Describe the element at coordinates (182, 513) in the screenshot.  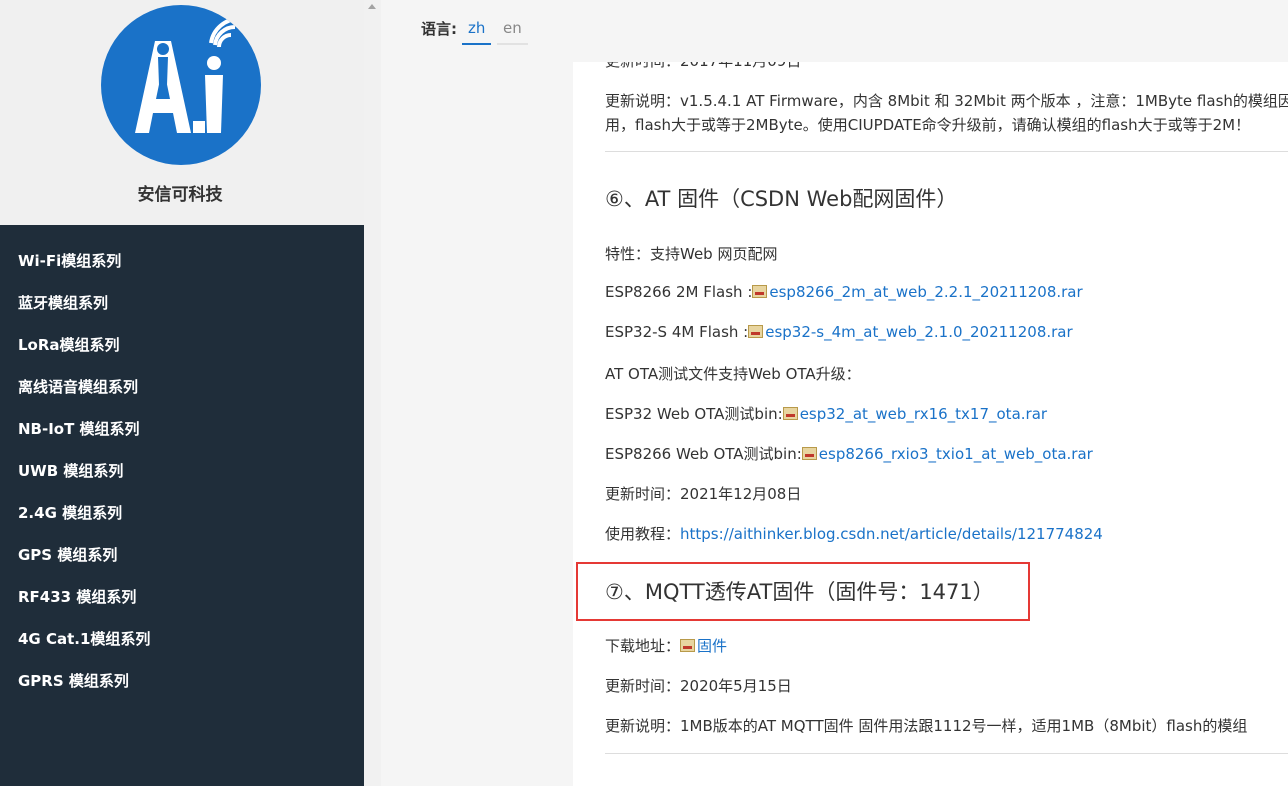
I see `sidebar-item-2-4g: 2.4G 模组系列` at that location.